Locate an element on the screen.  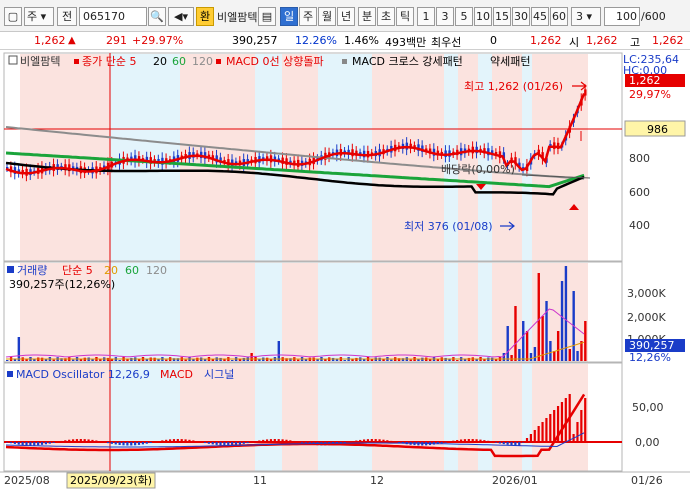
interval-10: 10 is located at coordinates (483, 16).